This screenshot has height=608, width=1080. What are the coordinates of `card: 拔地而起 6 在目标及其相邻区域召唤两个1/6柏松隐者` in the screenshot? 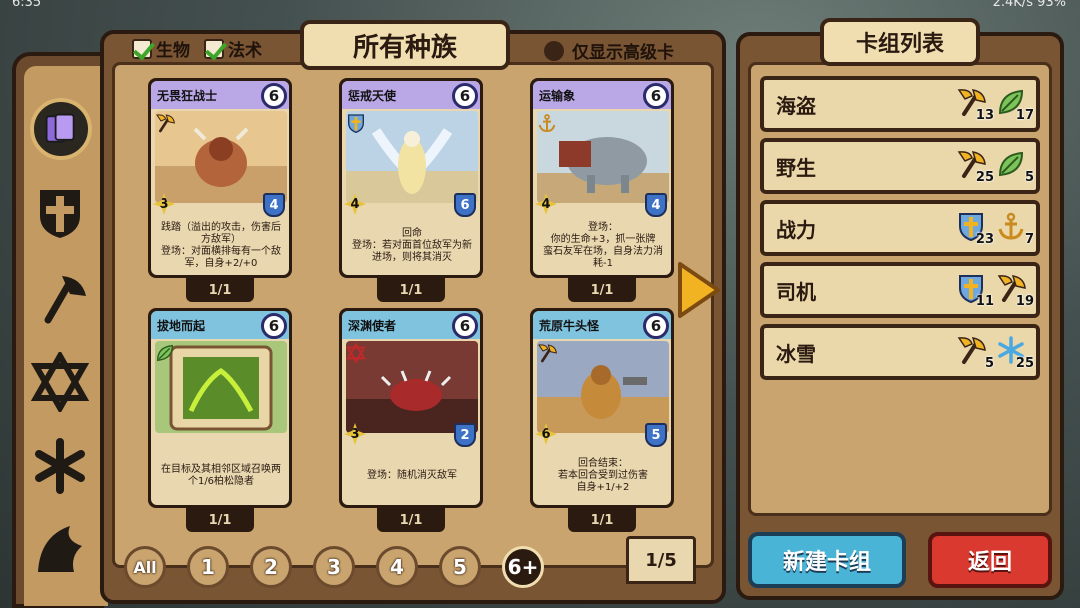 It's located at (220, 408).